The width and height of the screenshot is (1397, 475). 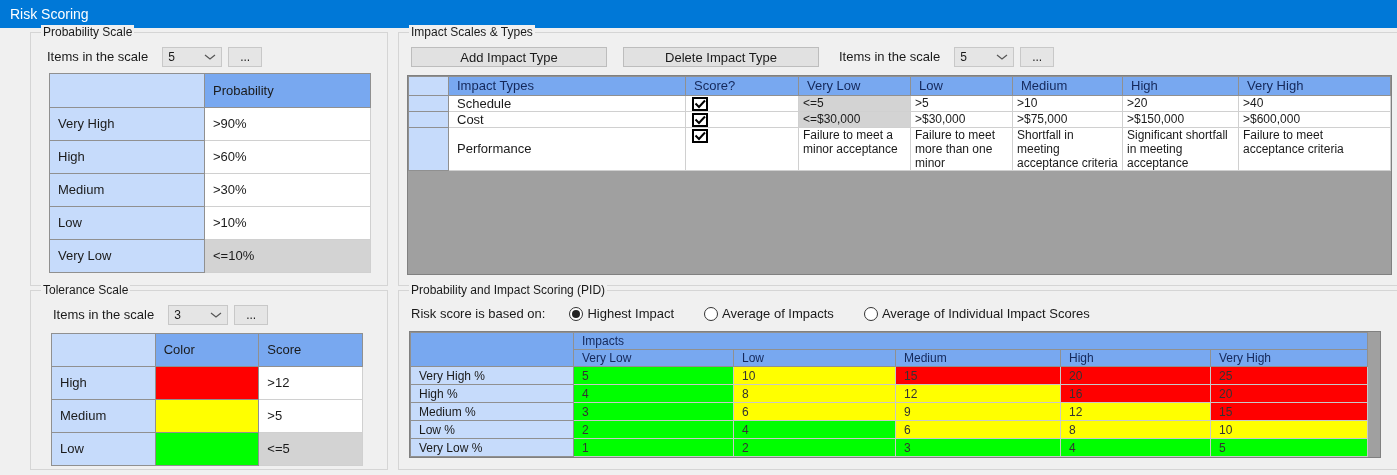 What do you see at coordinates (970, 341) in the screenshot?
I see `column-header: Impacts` at bounding box center [970, 341].